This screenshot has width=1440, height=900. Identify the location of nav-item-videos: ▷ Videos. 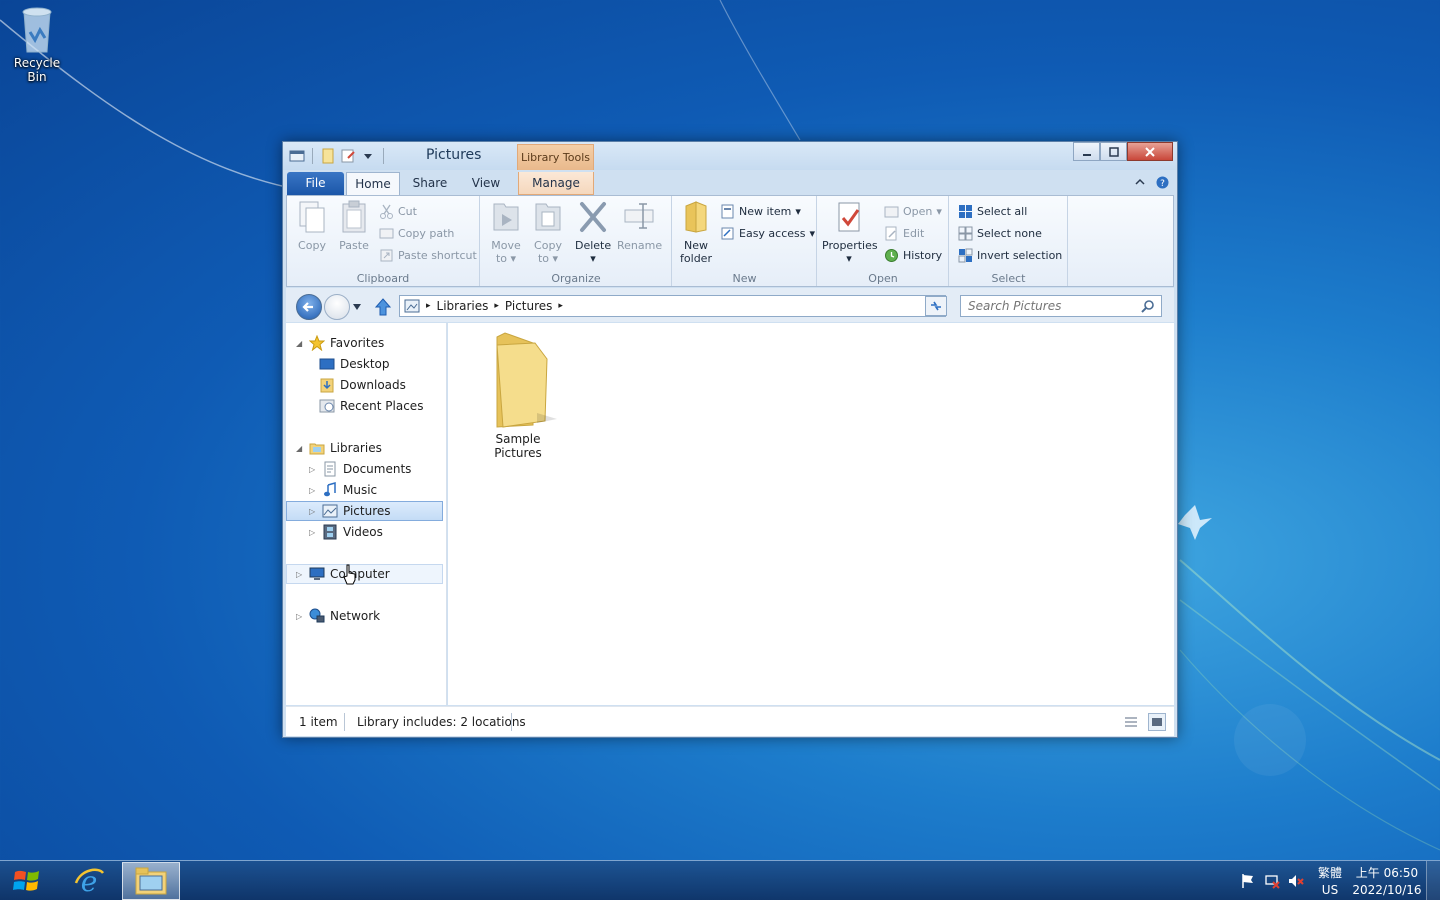
(346, 532).